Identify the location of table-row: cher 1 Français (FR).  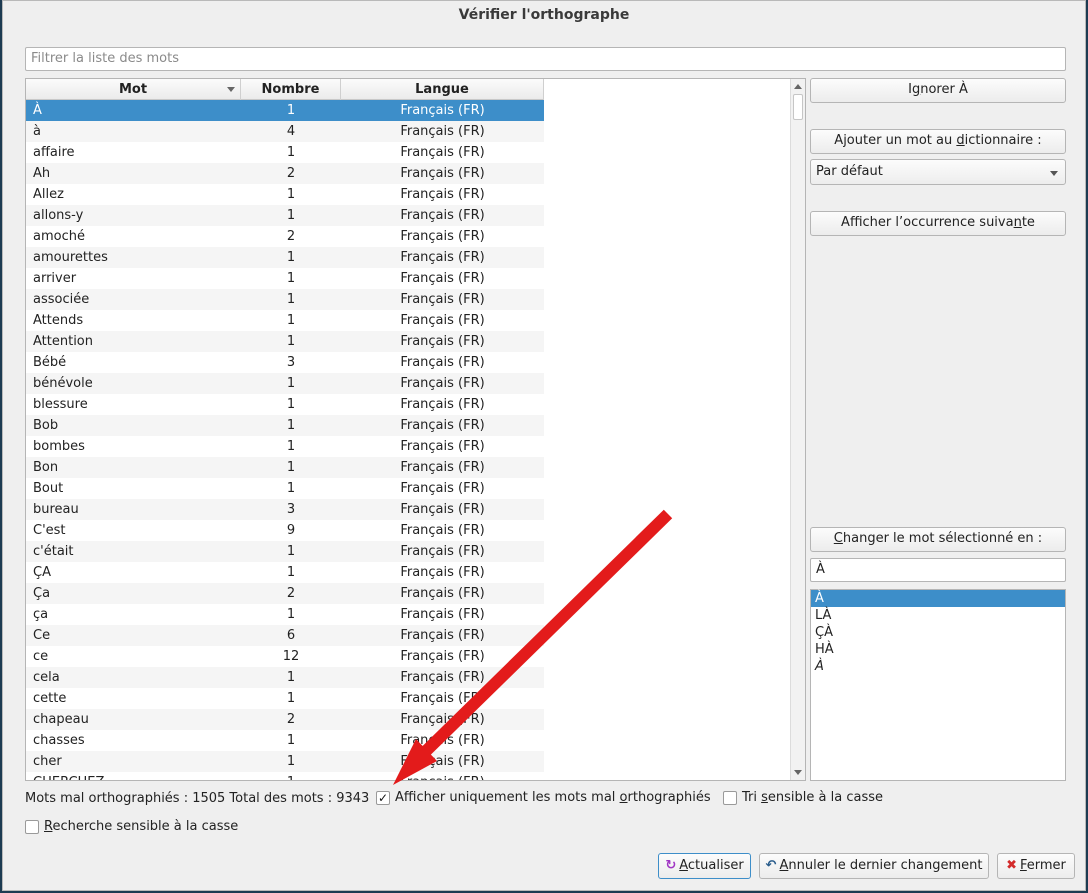
(285, 761).